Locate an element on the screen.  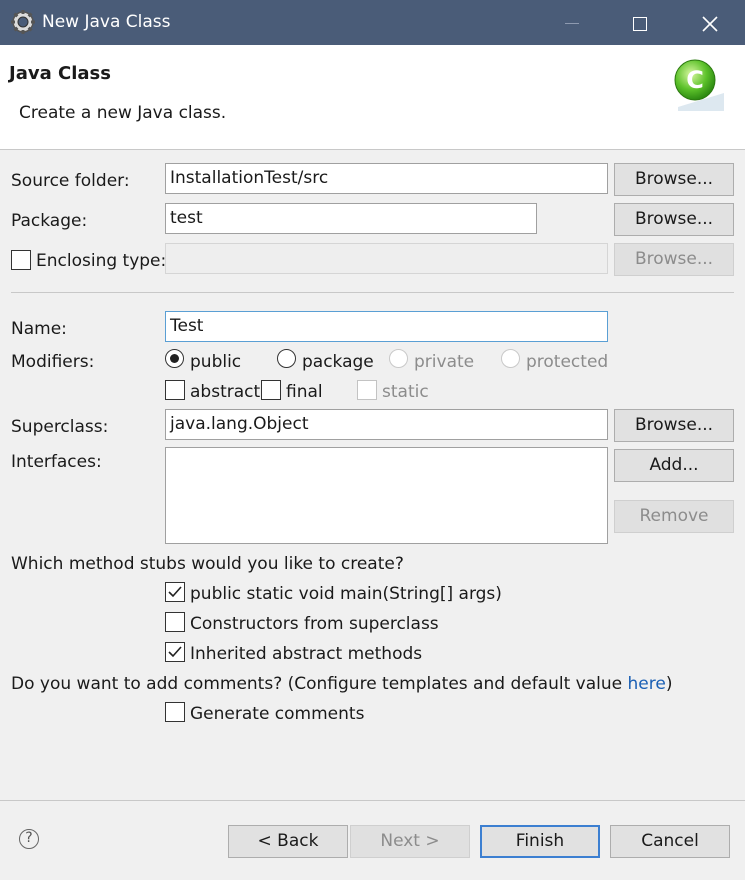
wizard-title: Java Class is located at coordinates (60, 73).